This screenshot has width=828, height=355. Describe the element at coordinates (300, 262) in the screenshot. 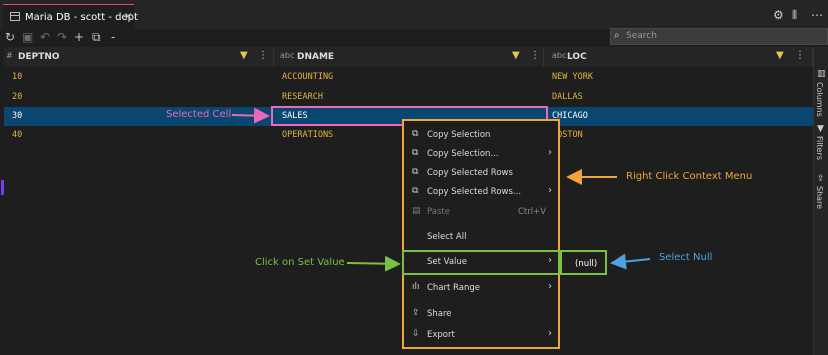

I see `annotation-set-value: Click on Set Value` at that location.